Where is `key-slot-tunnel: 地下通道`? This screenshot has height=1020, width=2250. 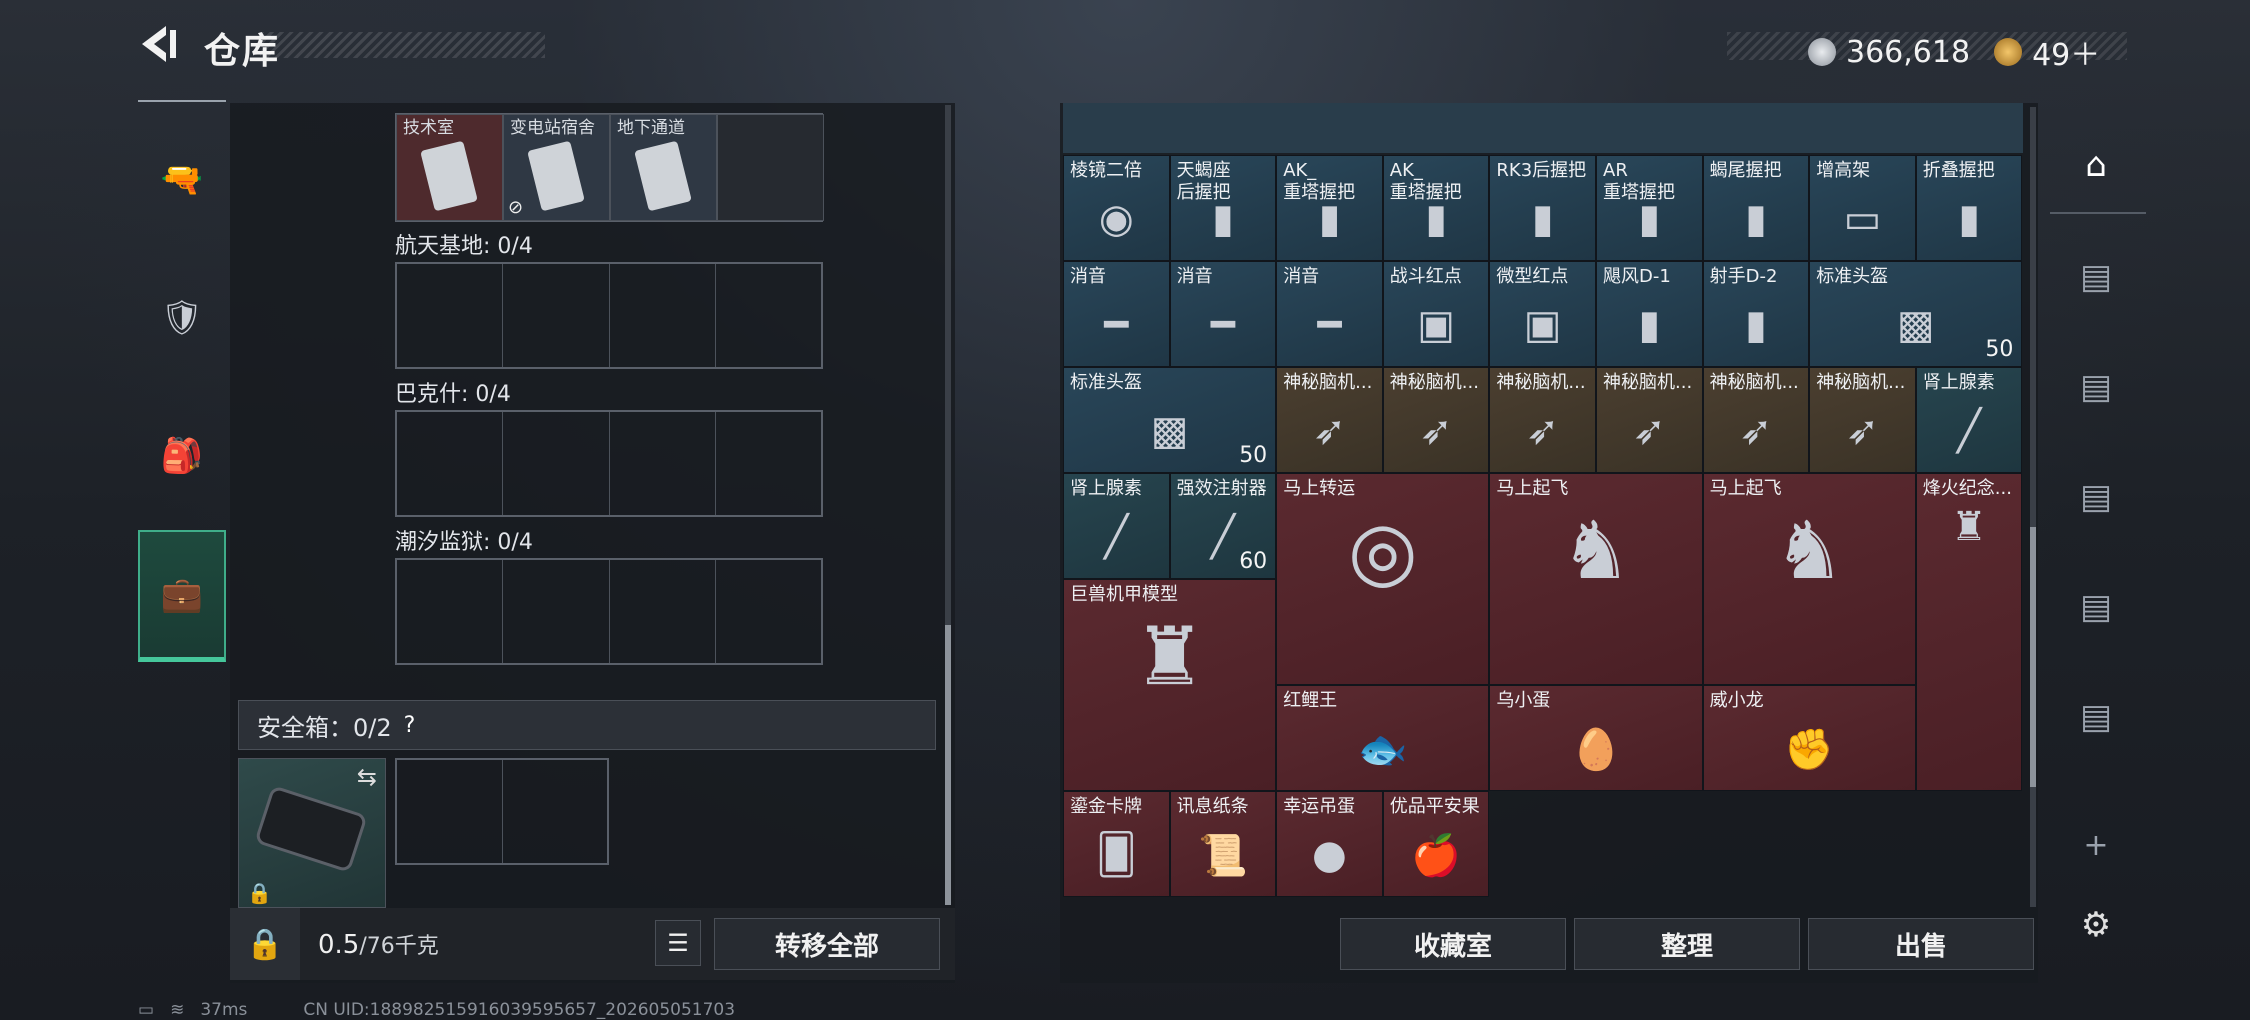 key-slot-tunnel: 地下通道 is located at coordinates (663, 167).